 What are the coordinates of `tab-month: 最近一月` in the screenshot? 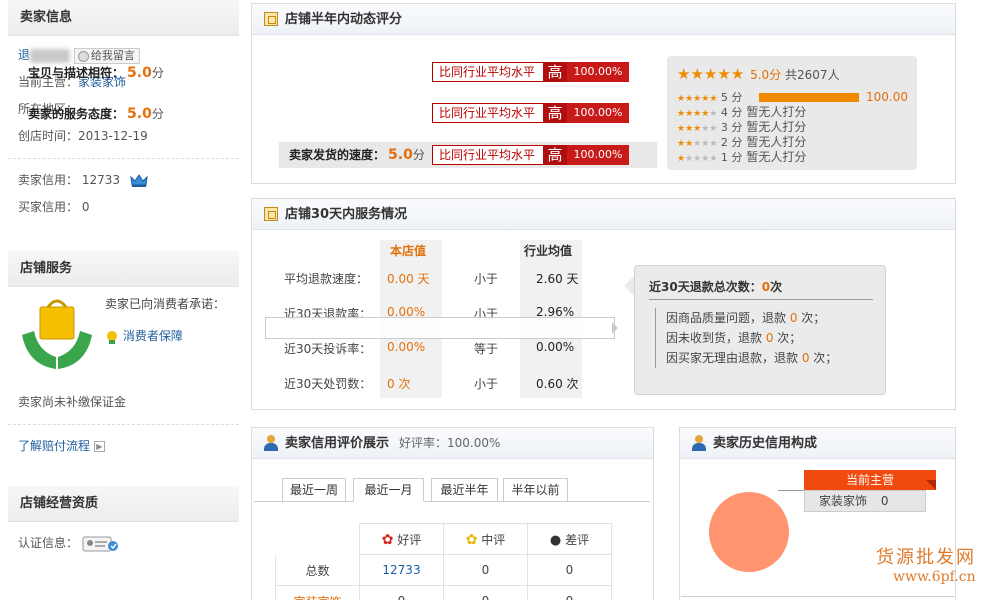 It's located at (388, 490).